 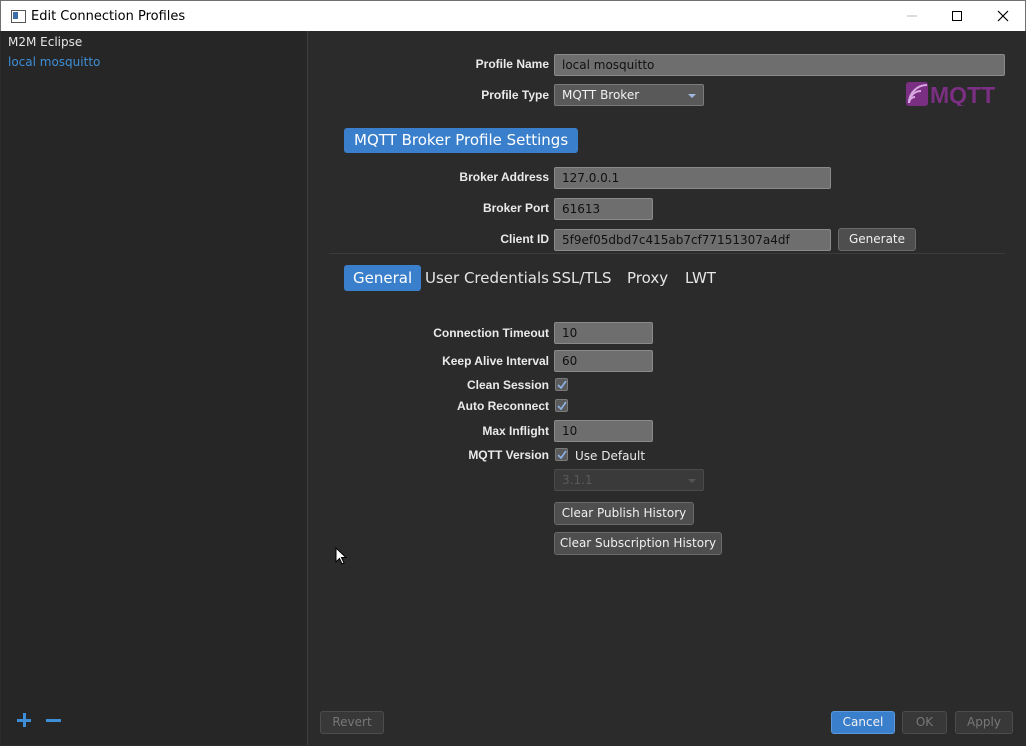 What do you see at coordinates (667, 253) in the screenshot?
I see `divider` at bounding box center [667, 253].